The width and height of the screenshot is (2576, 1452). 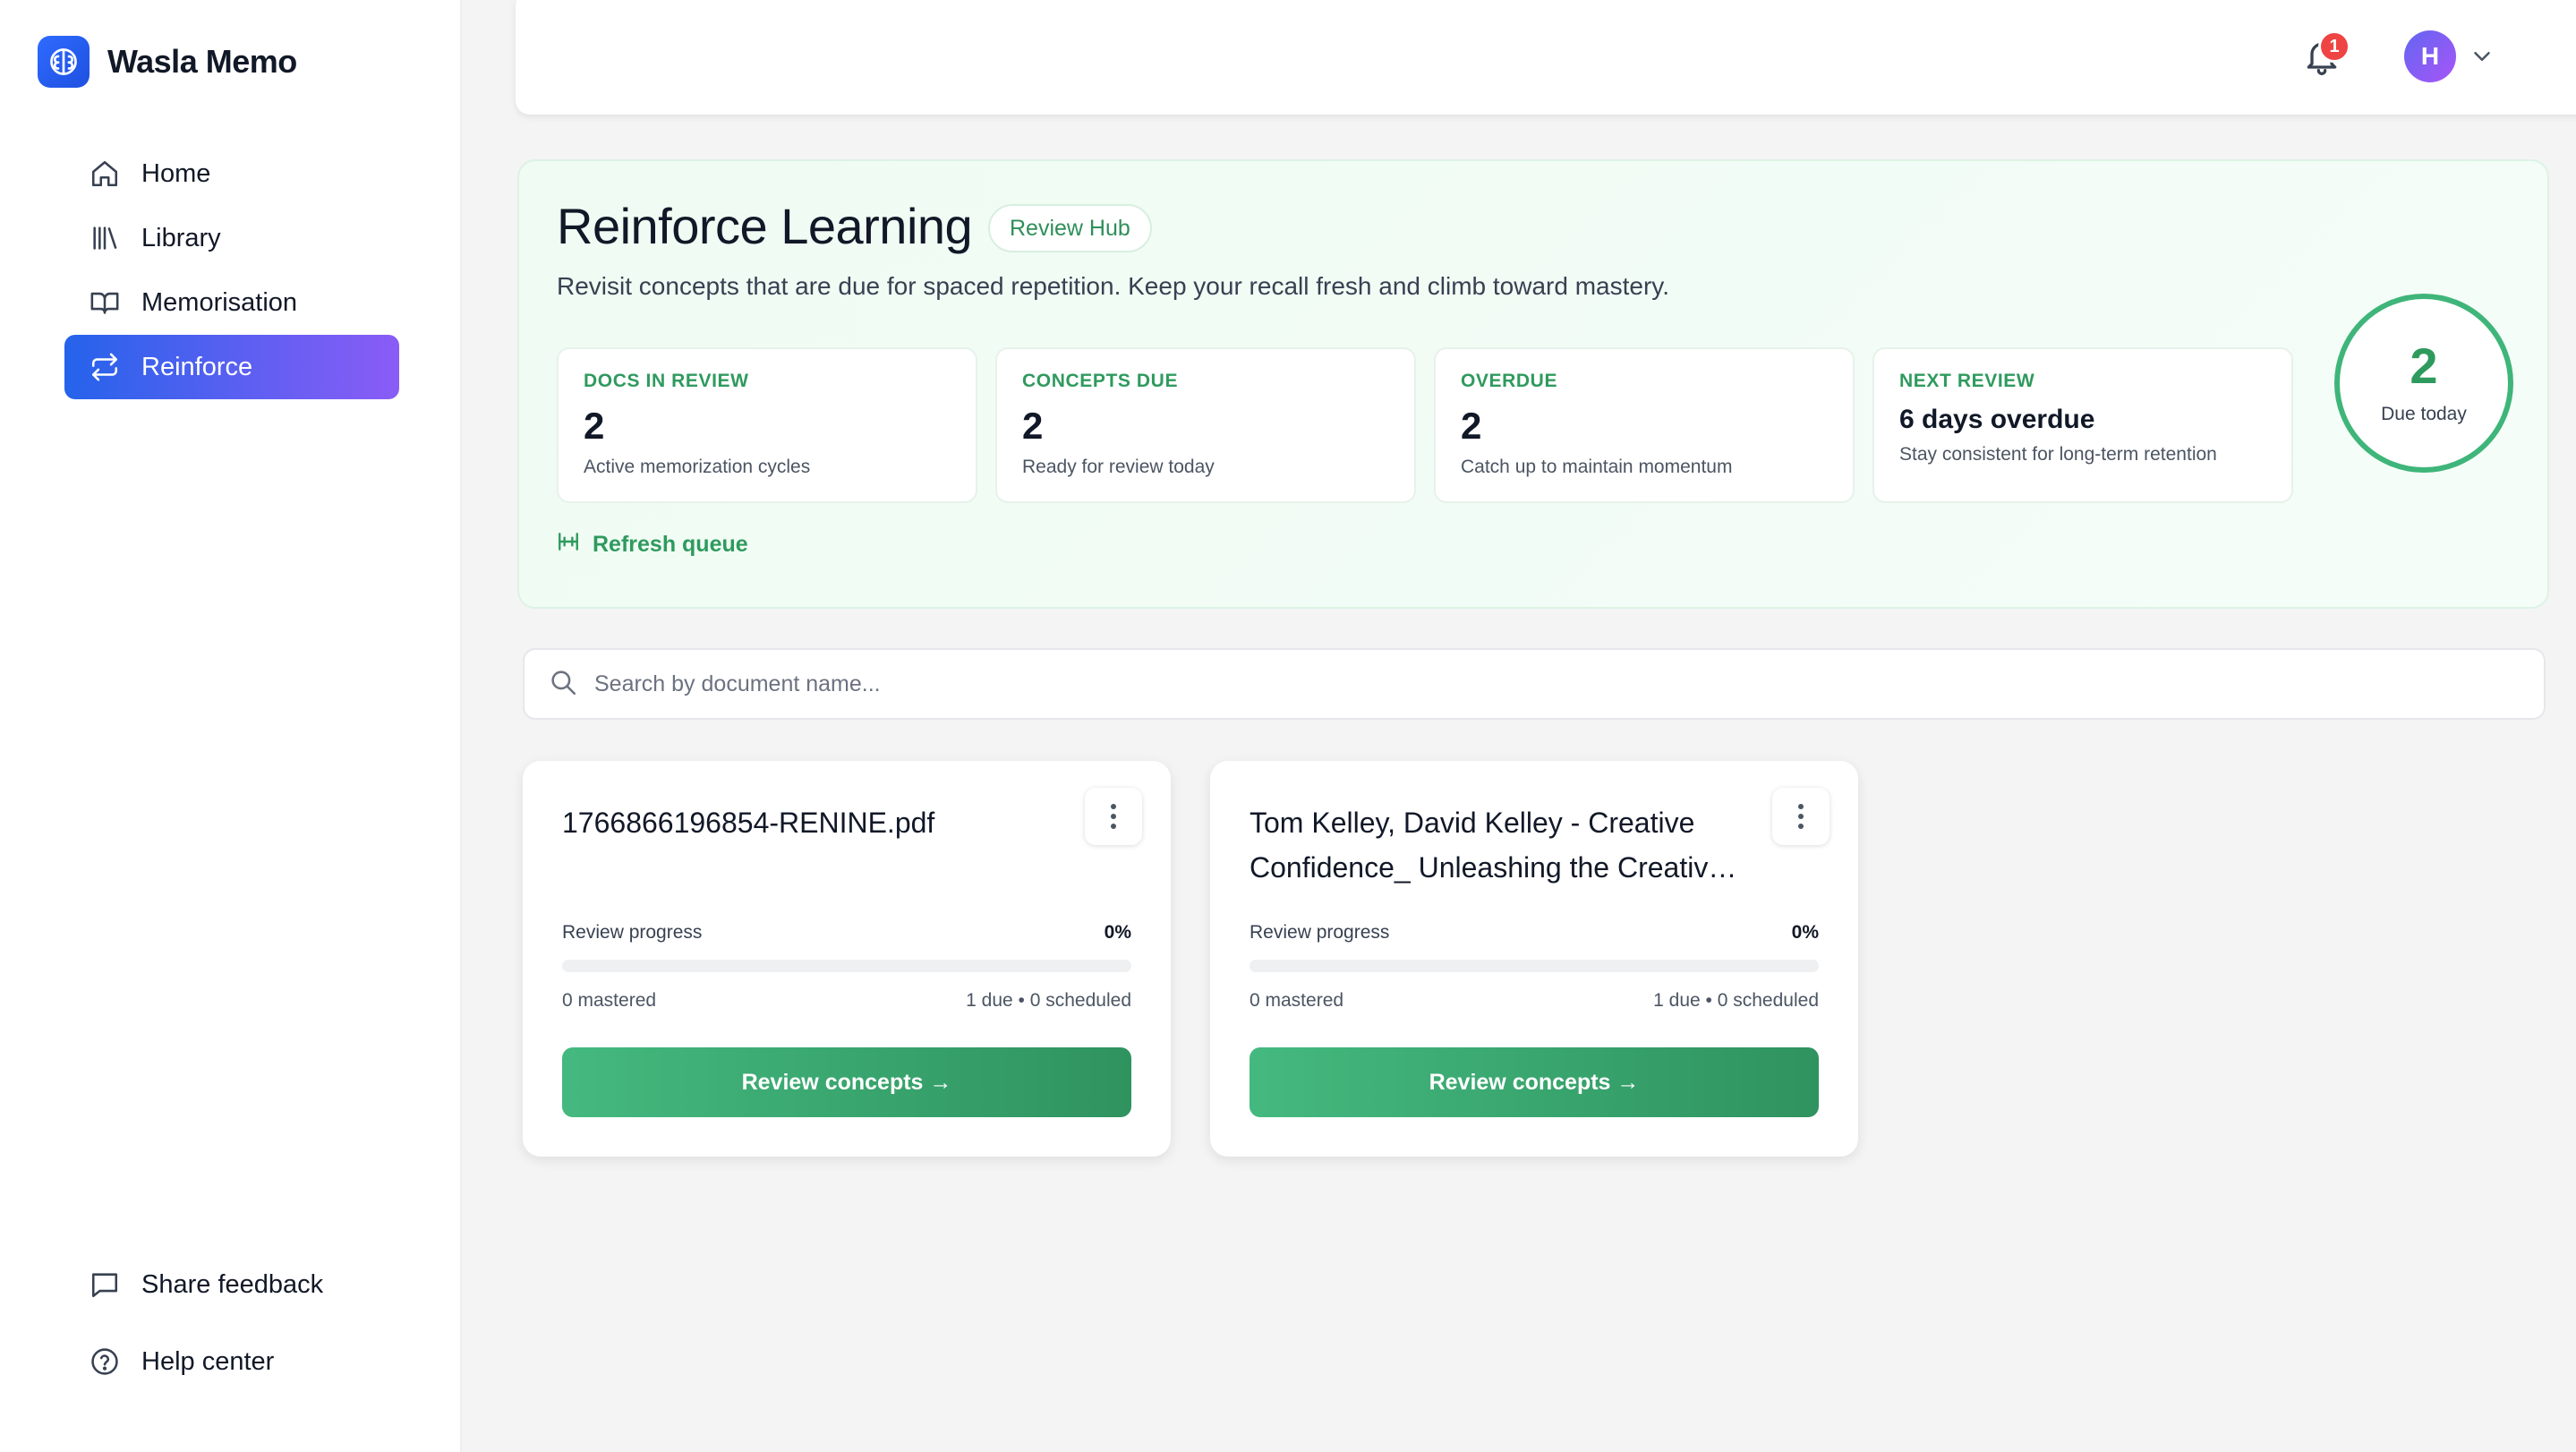 What do you see at coordinates (670, 544) in the screenshot?
I see `refresh-queue-label: Refresh queue` at bounding box center [670, 544].